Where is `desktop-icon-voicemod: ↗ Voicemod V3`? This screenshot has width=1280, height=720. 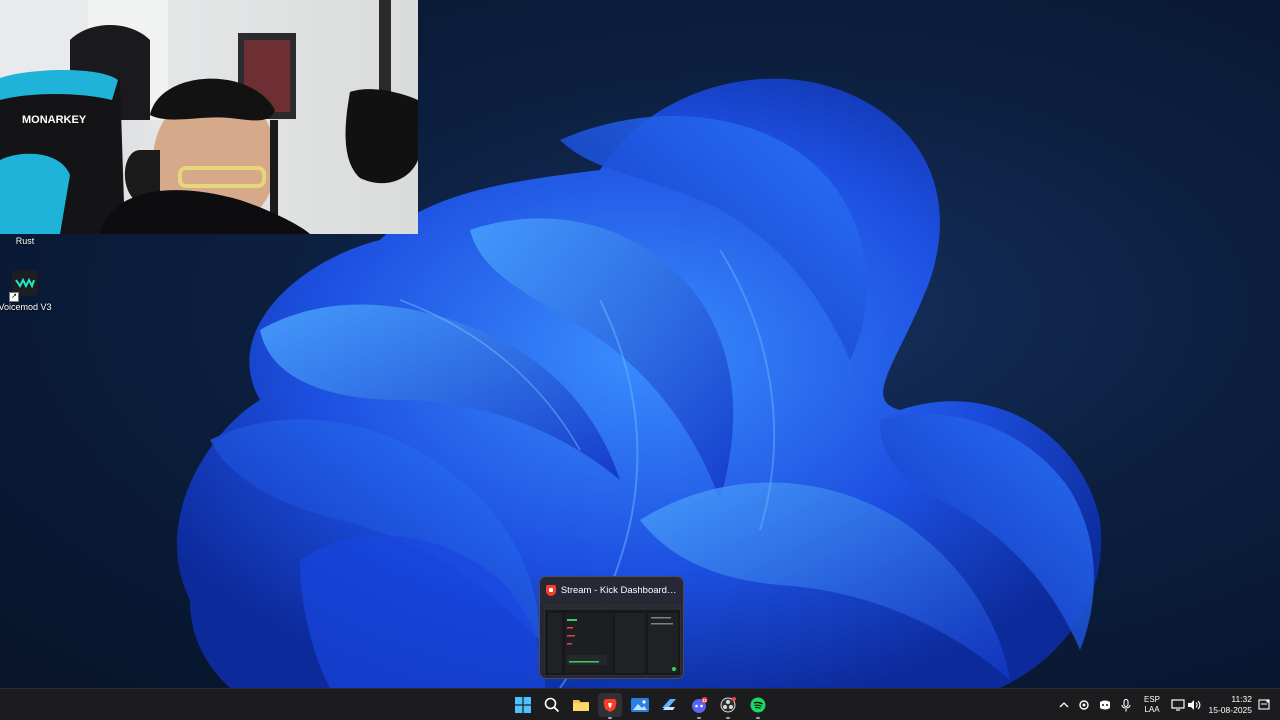 desktop-icon-voicemod: ↗ Voicemod V3 is located at coordinates (26, 291).